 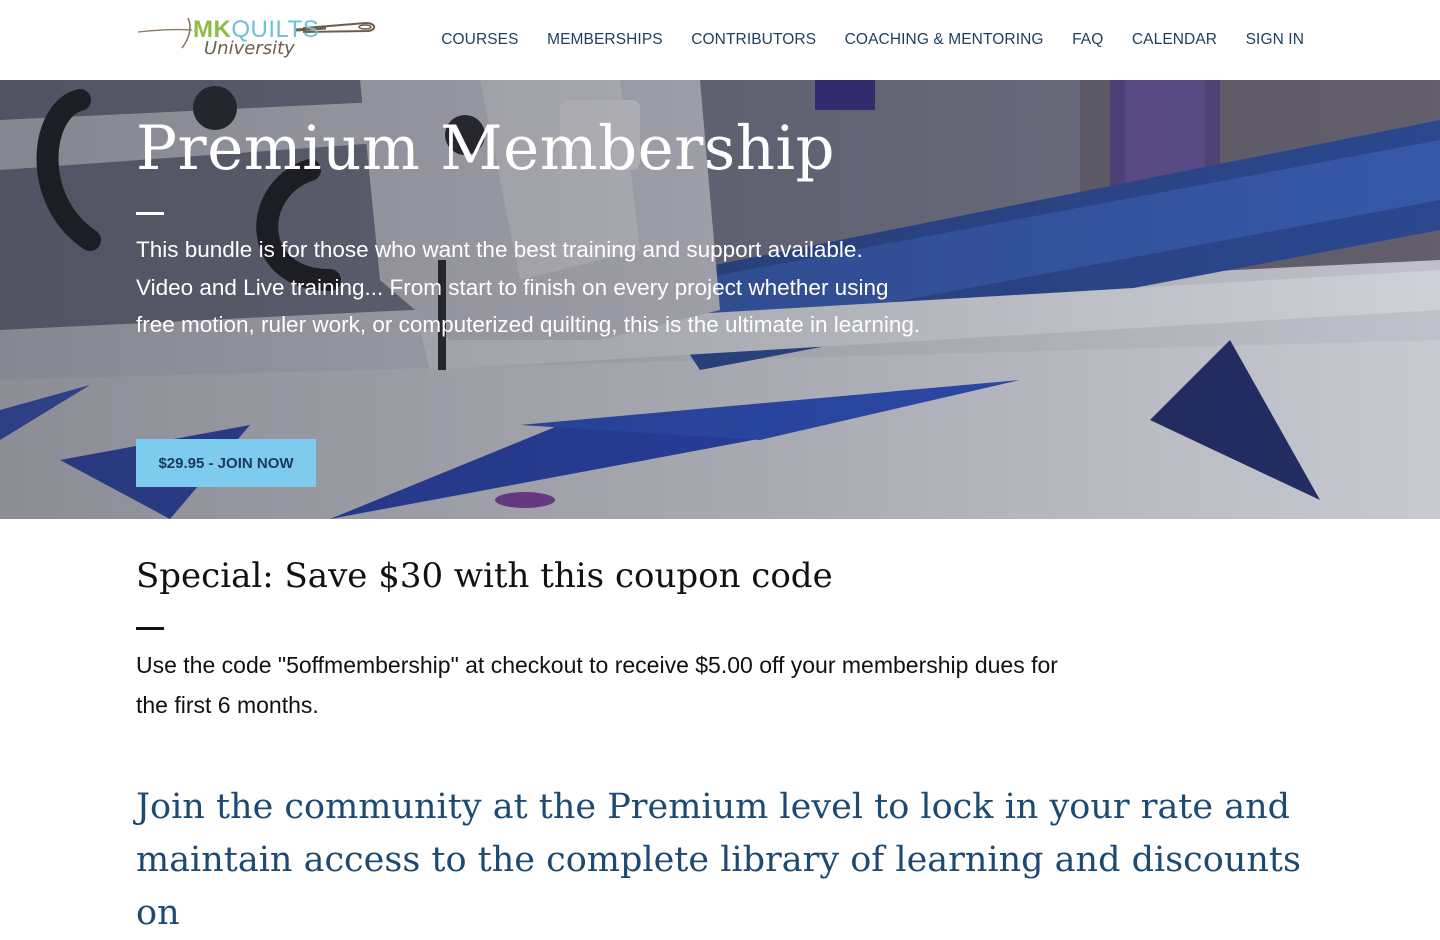 What do you see at coordinates (605, 40) in the screenshot?
I see `nav-memberships: MEMBERSHIPS` at bounding box center [605, 40].